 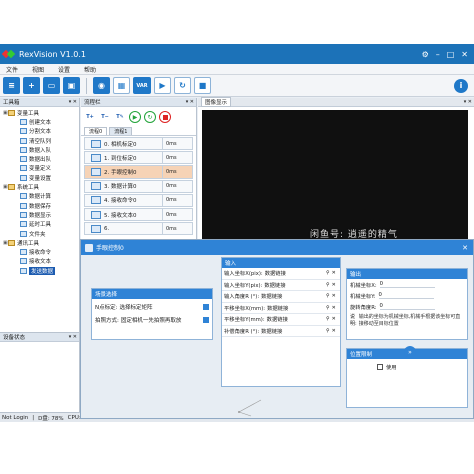 I want to click on remove-flow-icon: T−, so click(x=105, y=117).